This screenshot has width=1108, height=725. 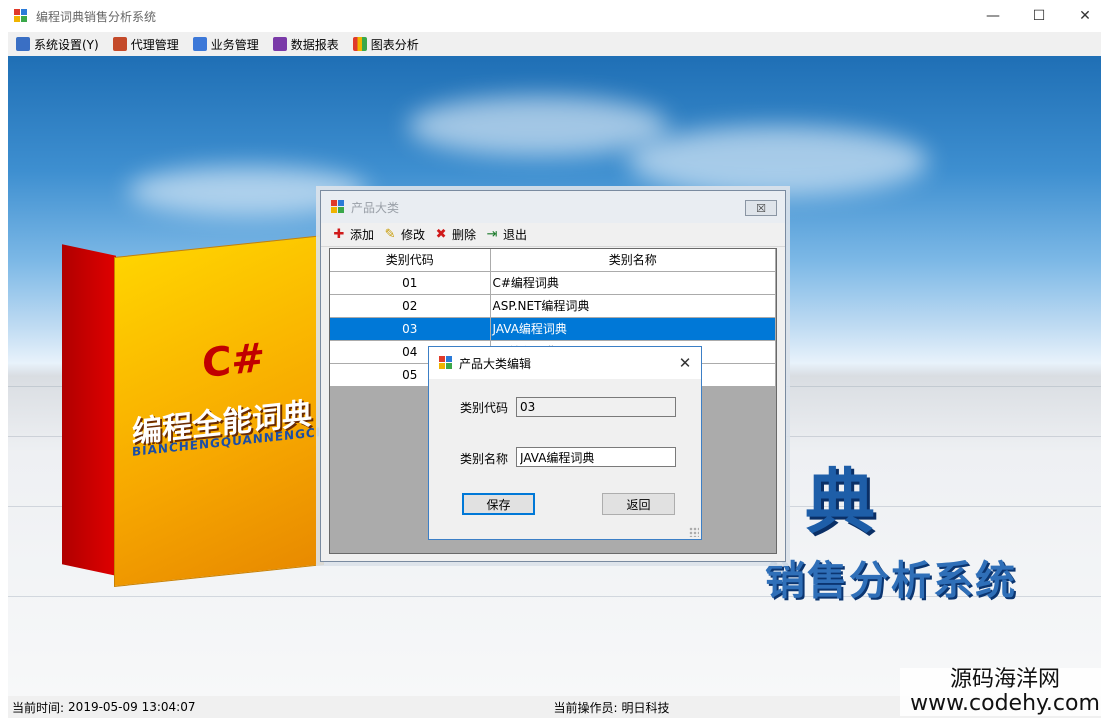 What do you see at coordinates (1005, 703) in the screenshot?
I see `watermark-line2: www.codehy.com` at bounding box center [1005, 703].